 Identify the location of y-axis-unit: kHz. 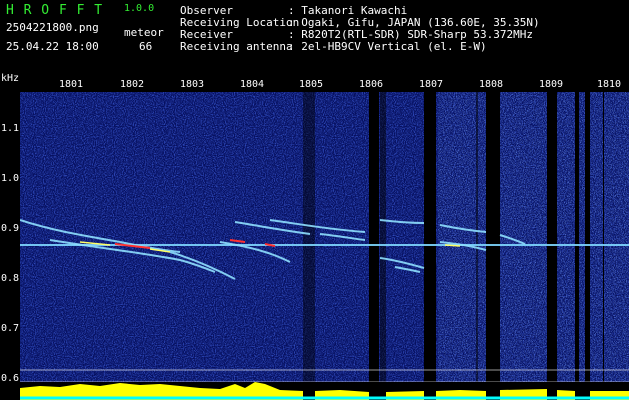
(10, 78).